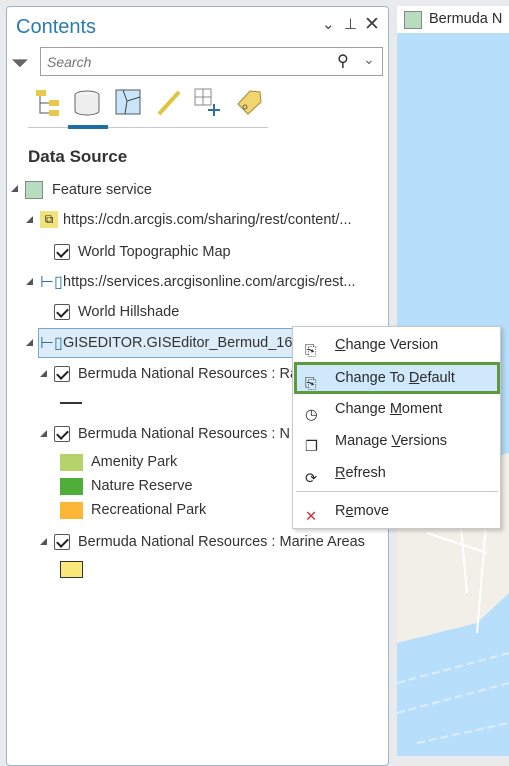  What do you see at coordinates (128, 312) in the screenshot?
I see `tree-item-world-hillshade: World Hillshade` at bounding box center [128, 312].